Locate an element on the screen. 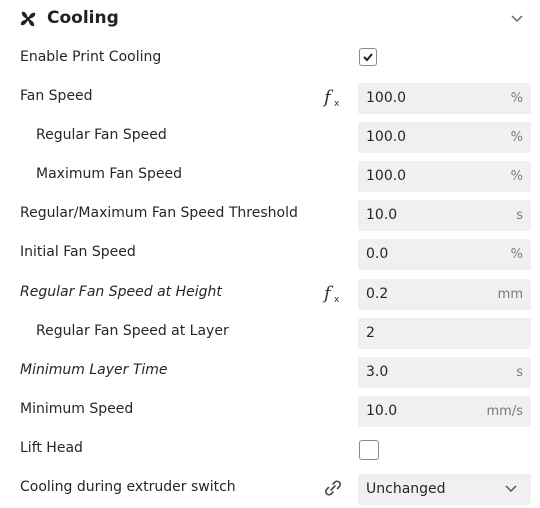 This screenshot has width=540, height=508. setting-row-regular-fan-speed: Regular Fan Speed 100.0 % is located at coordinates (270, 136).